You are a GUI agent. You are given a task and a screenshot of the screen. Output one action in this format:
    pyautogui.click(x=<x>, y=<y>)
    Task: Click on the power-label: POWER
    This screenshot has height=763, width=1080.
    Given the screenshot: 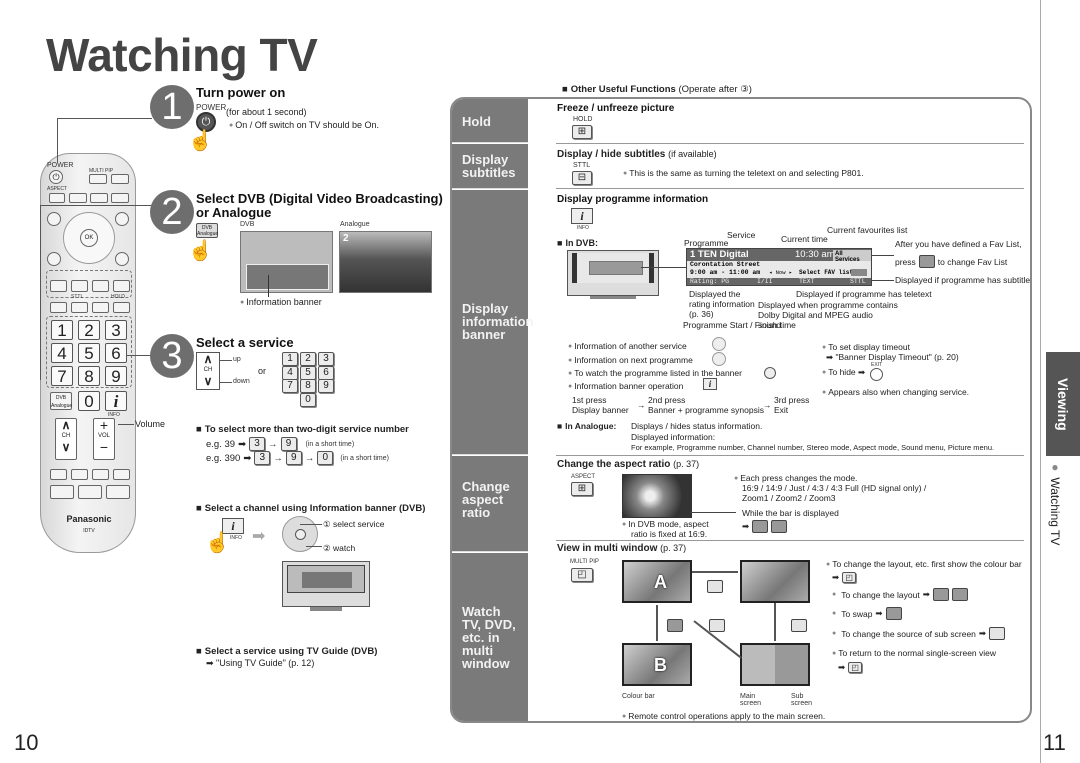 What is the action you would take?
    pyautogui.click(x=60, y=165)
    